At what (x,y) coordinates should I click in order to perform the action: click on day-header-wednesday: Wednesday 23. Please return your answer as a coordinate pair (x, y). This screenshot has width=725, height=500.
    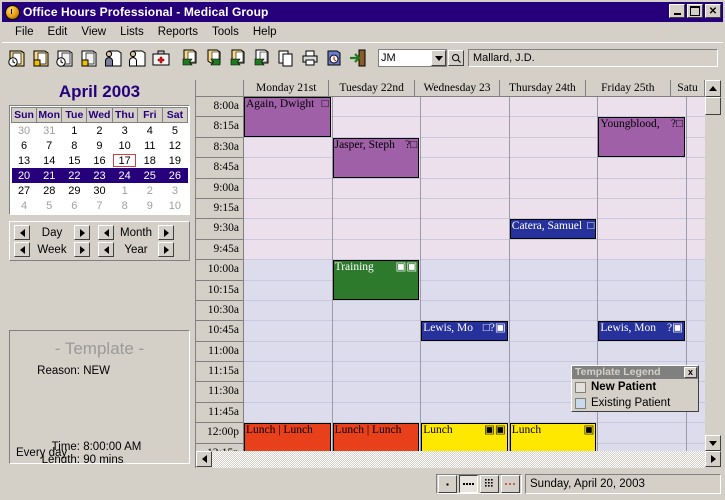
    Looking at the image, I should click on (457, 88).